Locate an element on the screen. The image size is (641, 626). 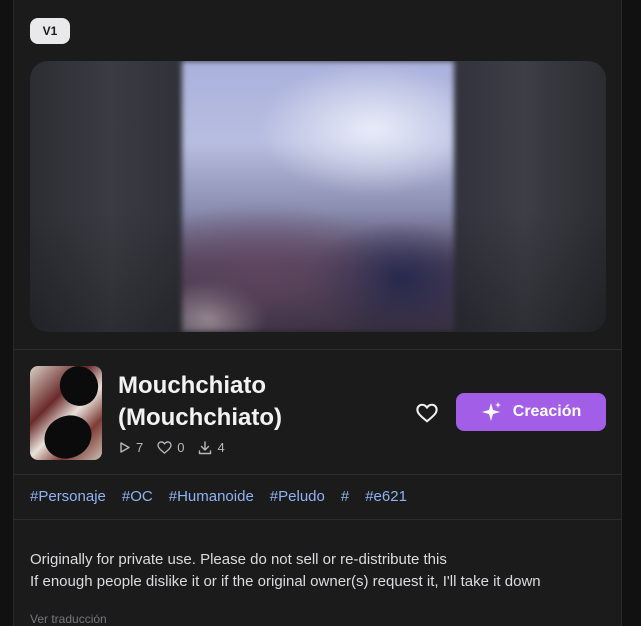
downloads-count: 4 is located at coordinates (221, 447).